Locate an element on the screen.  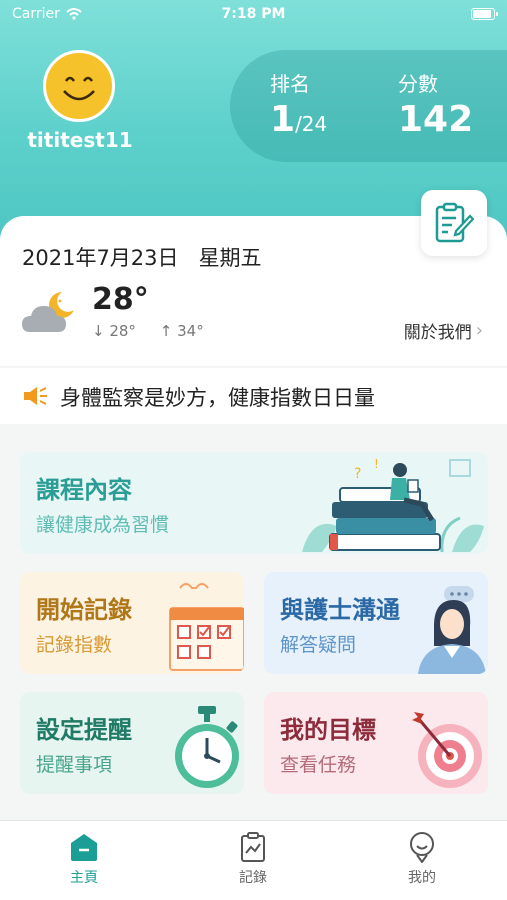
nurse-avatar-icon is located at coordinates (452, 630).